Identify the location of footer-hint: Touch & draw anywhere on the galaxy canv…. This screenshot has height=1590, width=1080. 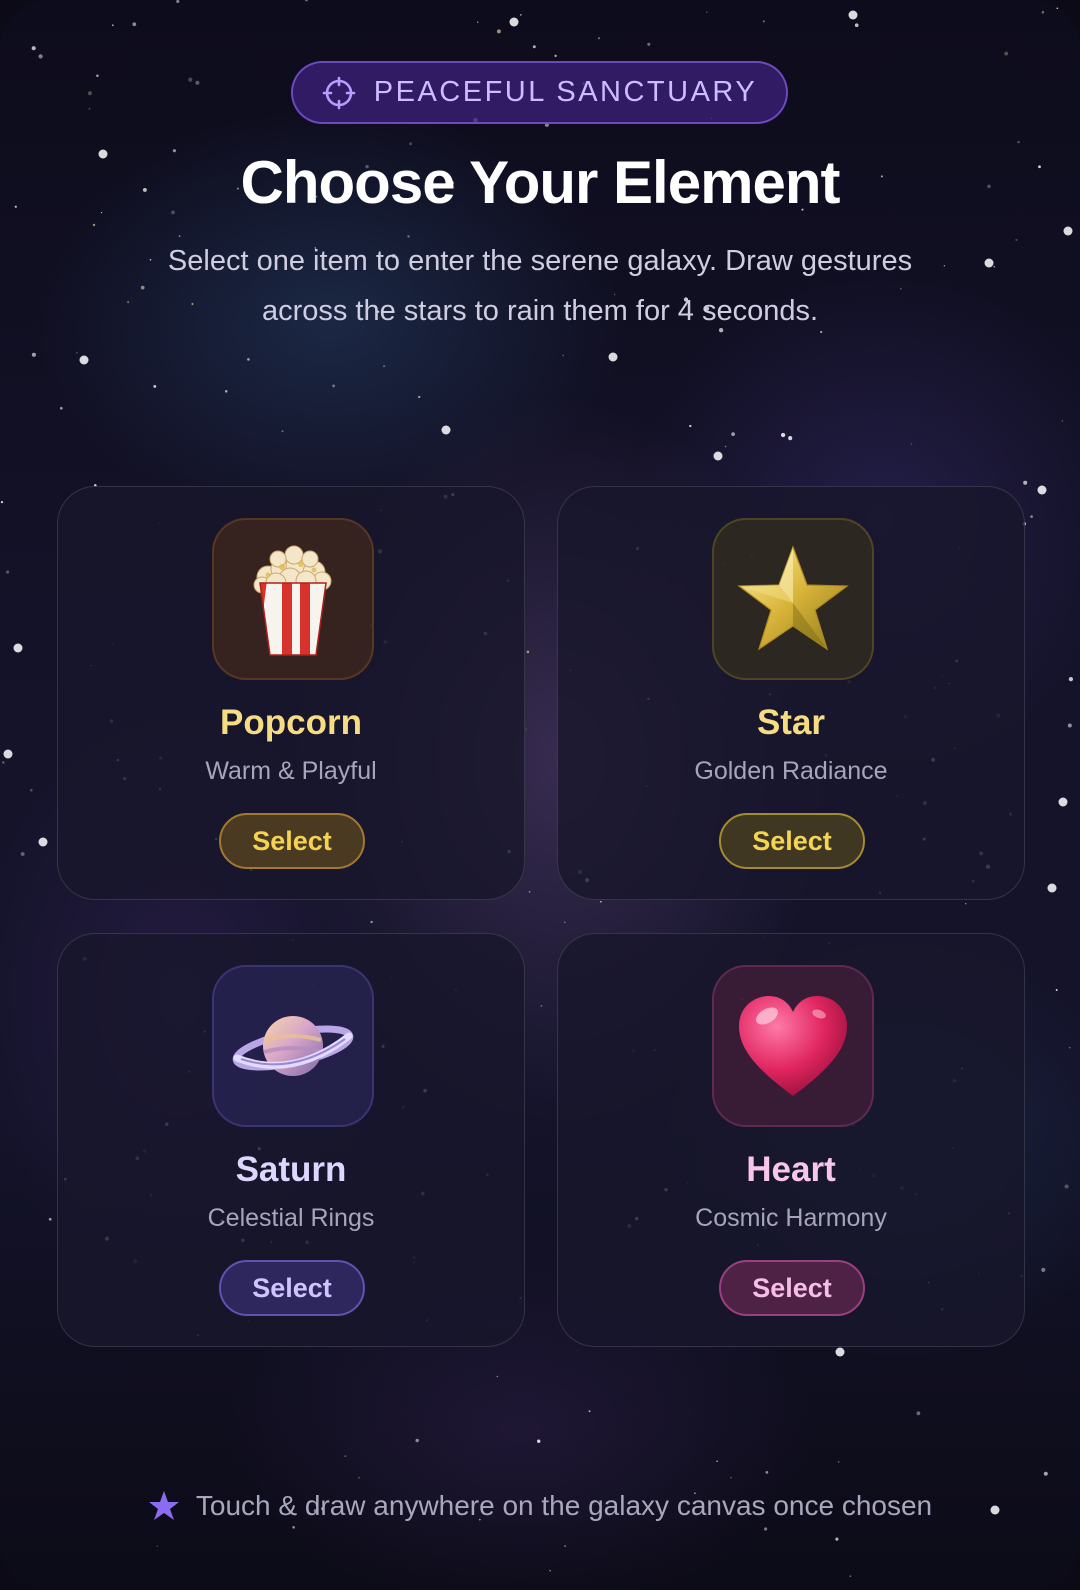
(540, 1506).